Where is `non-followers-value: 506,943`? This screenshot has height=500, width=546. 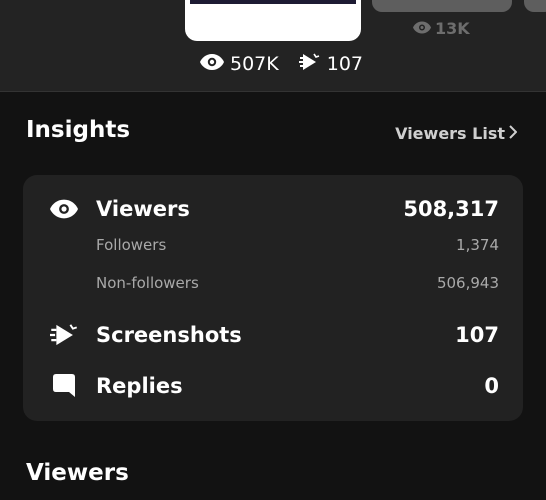 non-followers-value: 506,943 is located at coordinates (467, 283).